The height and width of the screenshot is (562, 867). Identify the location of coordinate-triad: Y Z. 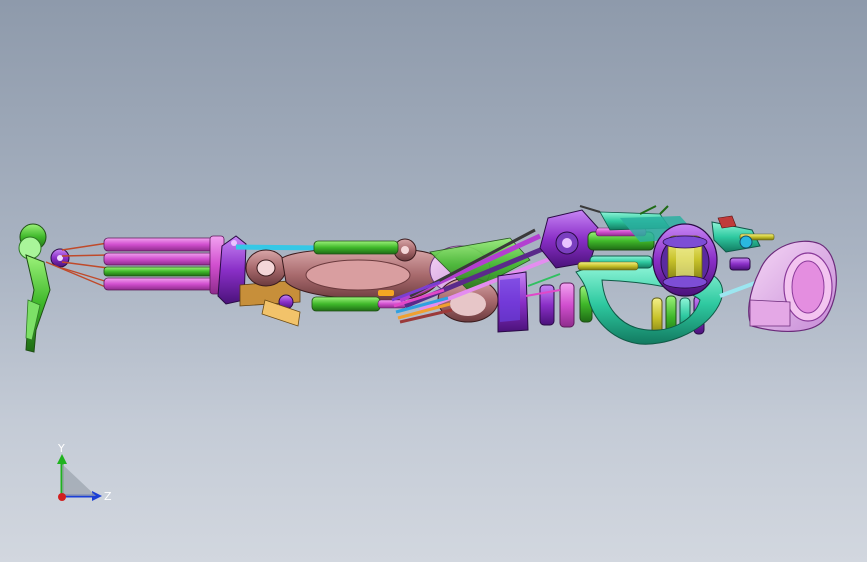
(84, 472).